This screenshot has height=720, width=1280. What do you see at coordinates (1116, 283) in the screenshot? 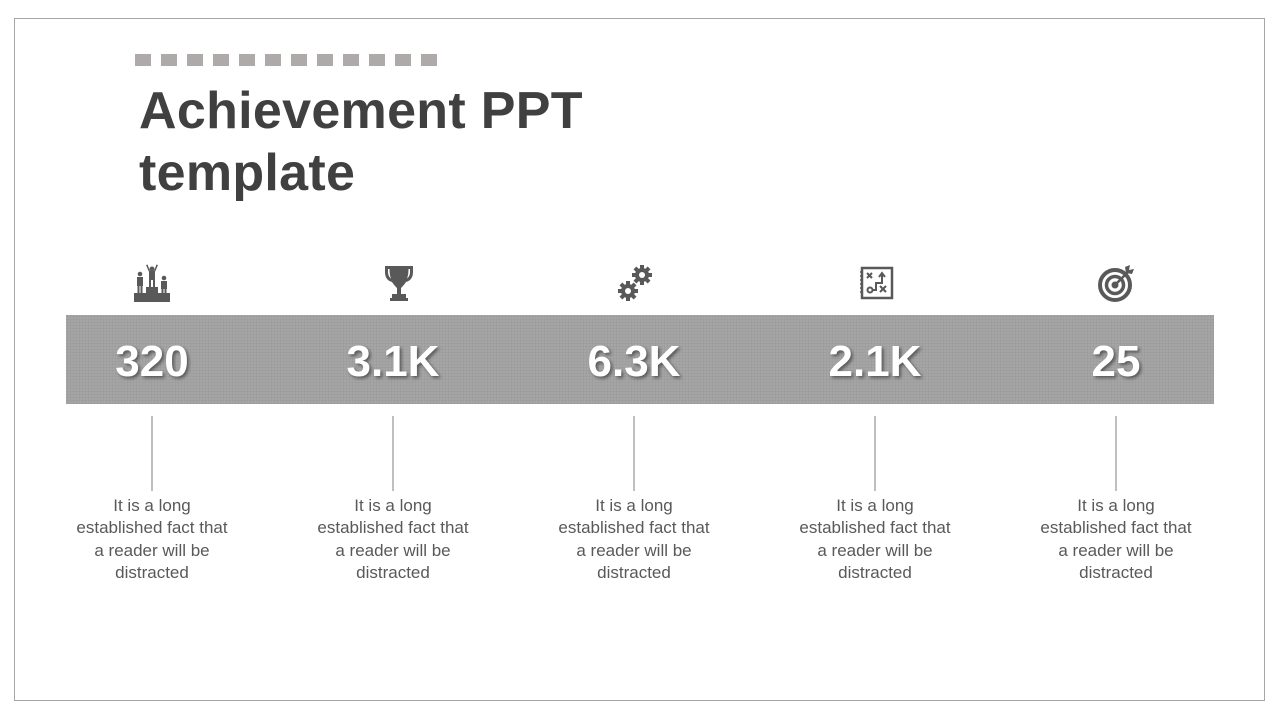
I see `target-icon` at bounding box center [1116, 283].